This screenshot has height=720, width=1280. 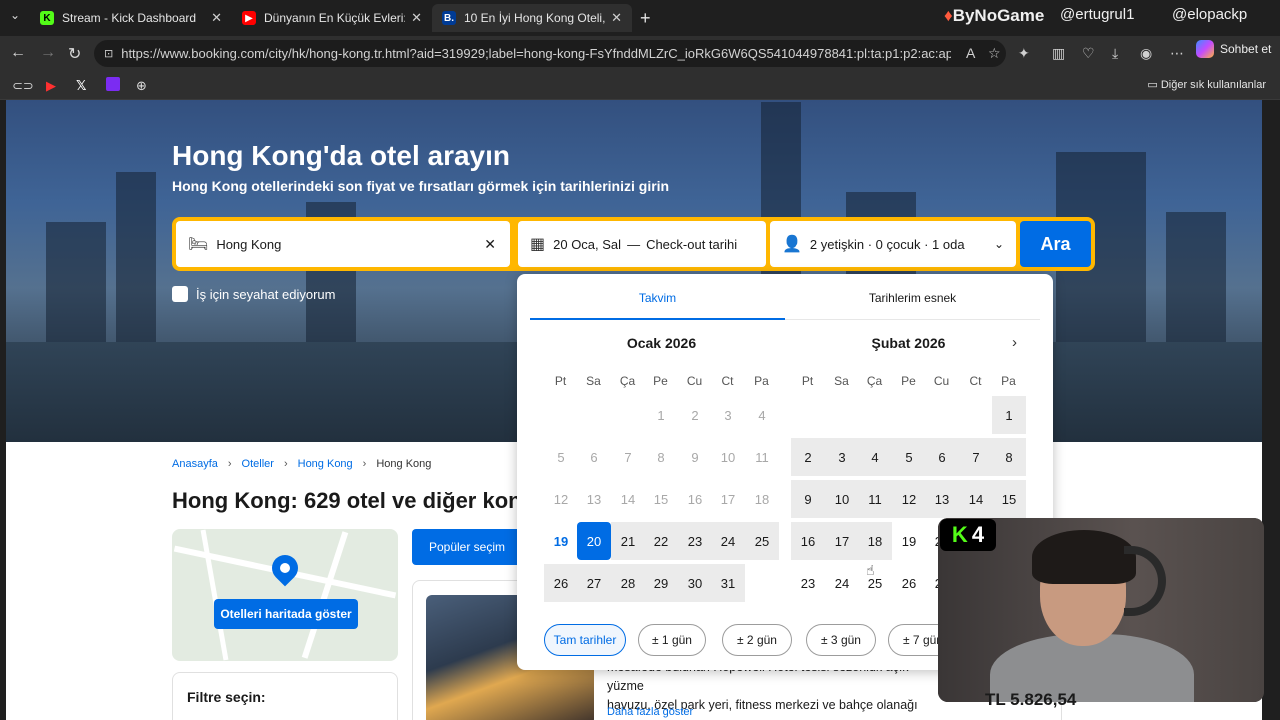 What do you see at coordinates (81, 86) in the screenshot?
I see `x-bookmark-icon: 𝕏` at bounding box center [81, 86].